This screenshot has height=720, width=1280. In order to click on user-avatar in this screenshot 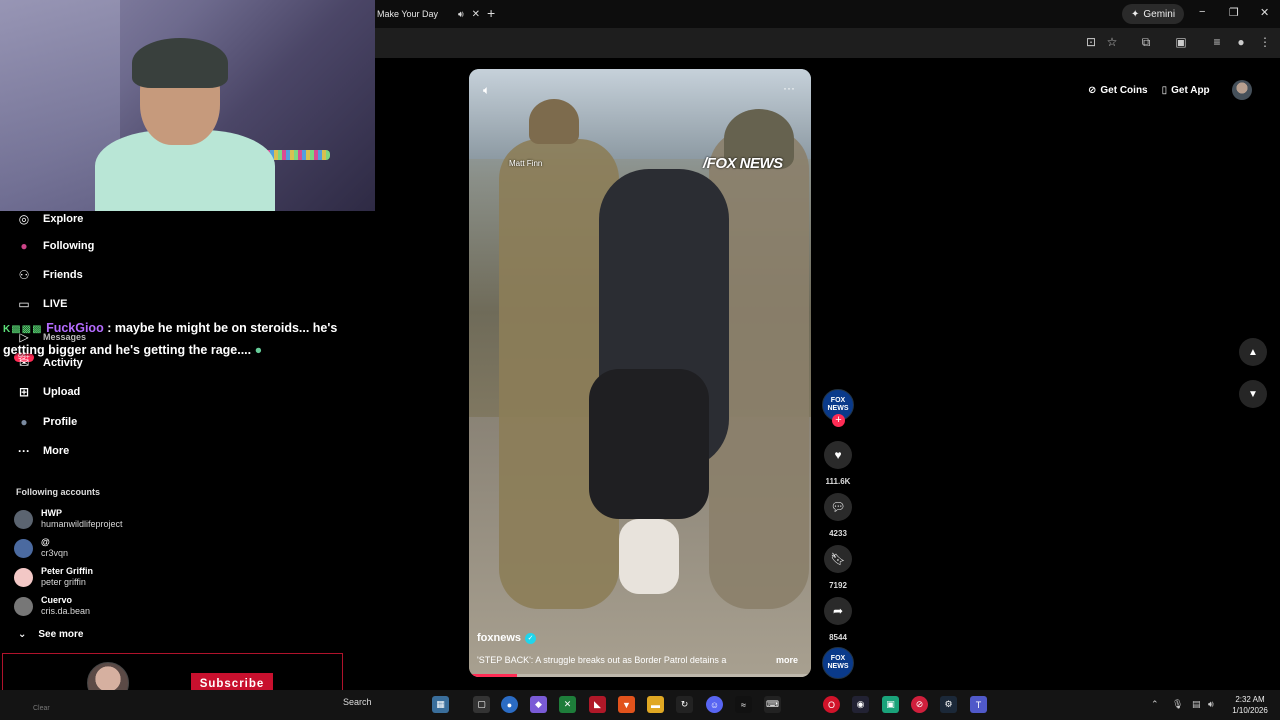, I will do `click(1242, 90)`.